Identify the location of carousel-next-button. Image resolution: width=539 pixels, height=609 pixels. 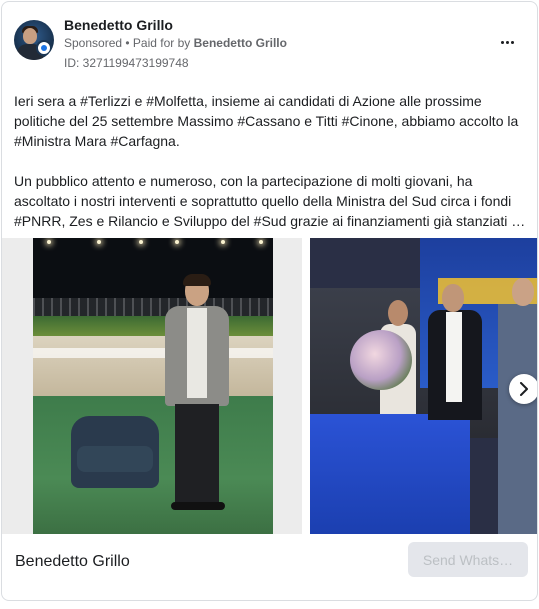
(523, 389).